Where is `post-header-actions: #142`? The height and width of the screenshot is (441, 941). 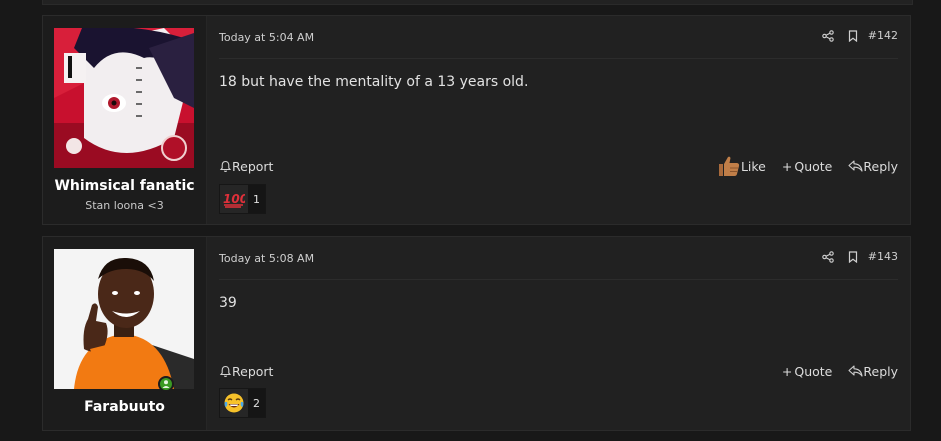 post-header-actions: #142 is located at coordinates (853, 35).